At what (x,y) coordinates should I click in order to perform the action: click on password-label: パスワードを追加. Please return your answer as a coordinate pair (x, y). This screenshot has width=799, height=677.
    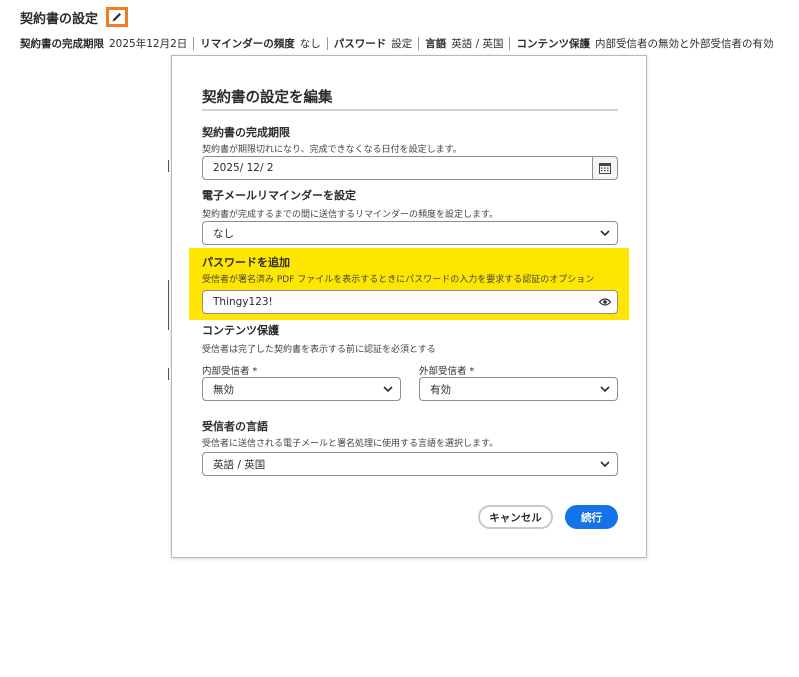
    Looking at the image, I should click on (246, 262).